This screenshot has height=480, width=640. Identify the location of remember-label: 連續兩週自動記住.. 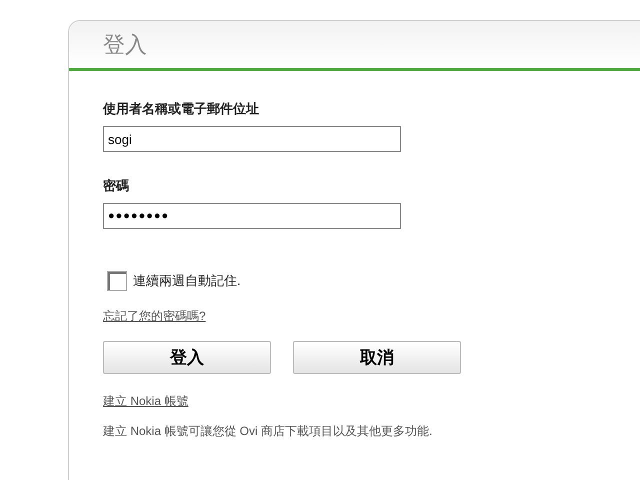
(187, 281).